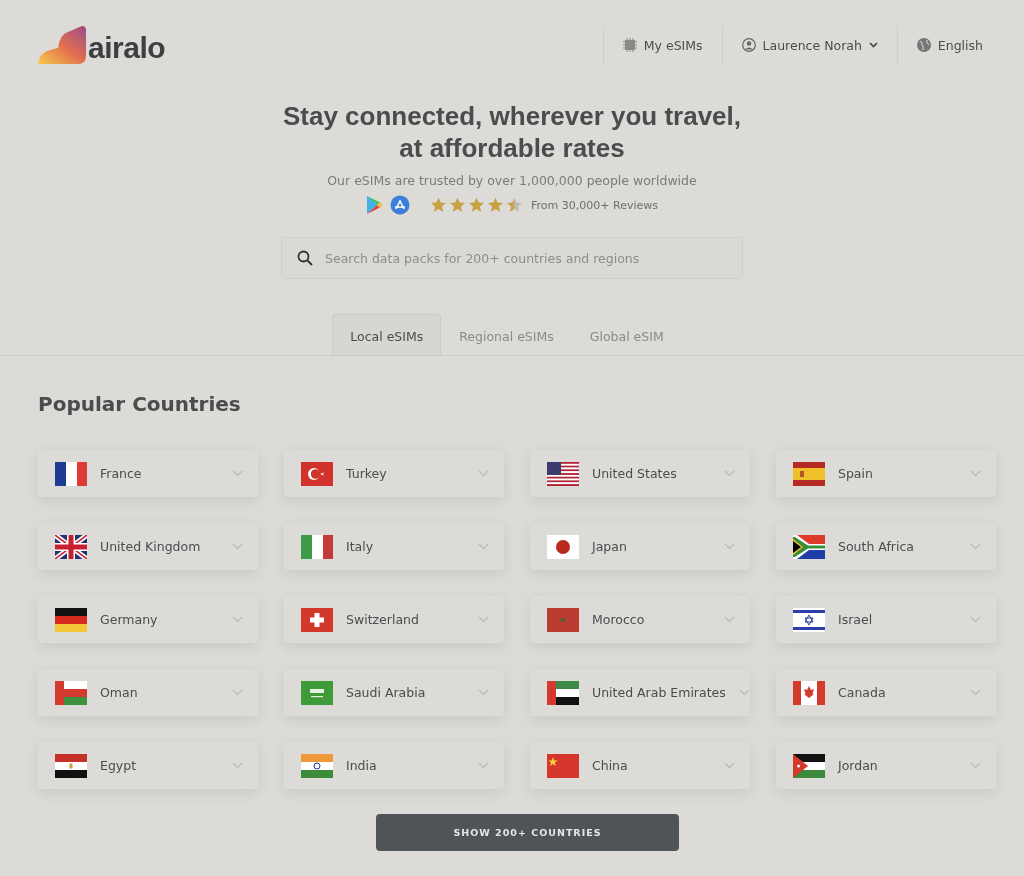  Describe the element at coordinates (527, 832) in the screenshot. I see `show-more-button: SHOW 200+ COUNTRIES` at that location.